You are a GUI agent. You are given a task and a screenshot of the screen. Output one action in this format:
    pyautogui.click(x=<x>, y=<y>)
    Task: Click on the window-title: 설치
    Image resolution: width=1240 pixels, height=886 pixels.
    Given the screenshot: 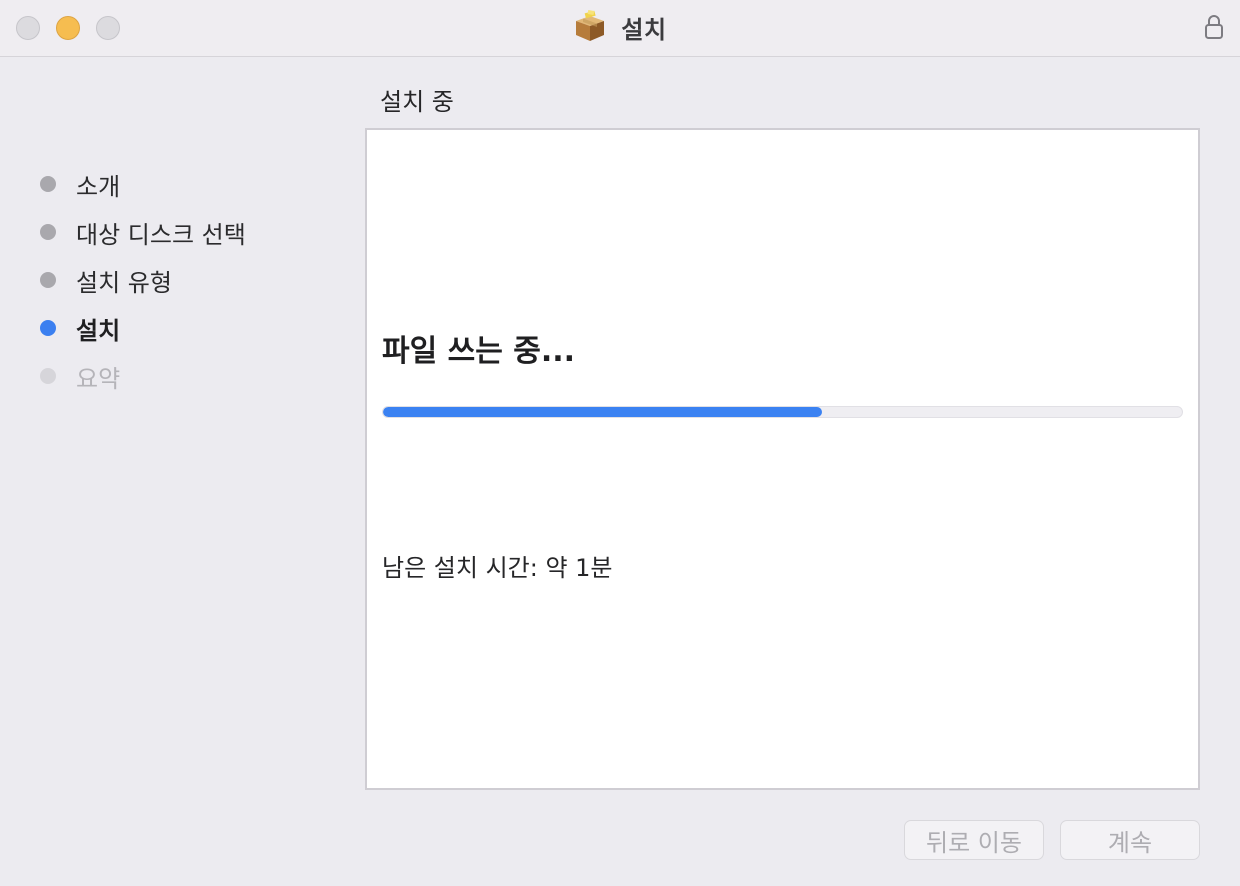 What is the action you would take?
    pyautogui.click(x=644, y=29)
    